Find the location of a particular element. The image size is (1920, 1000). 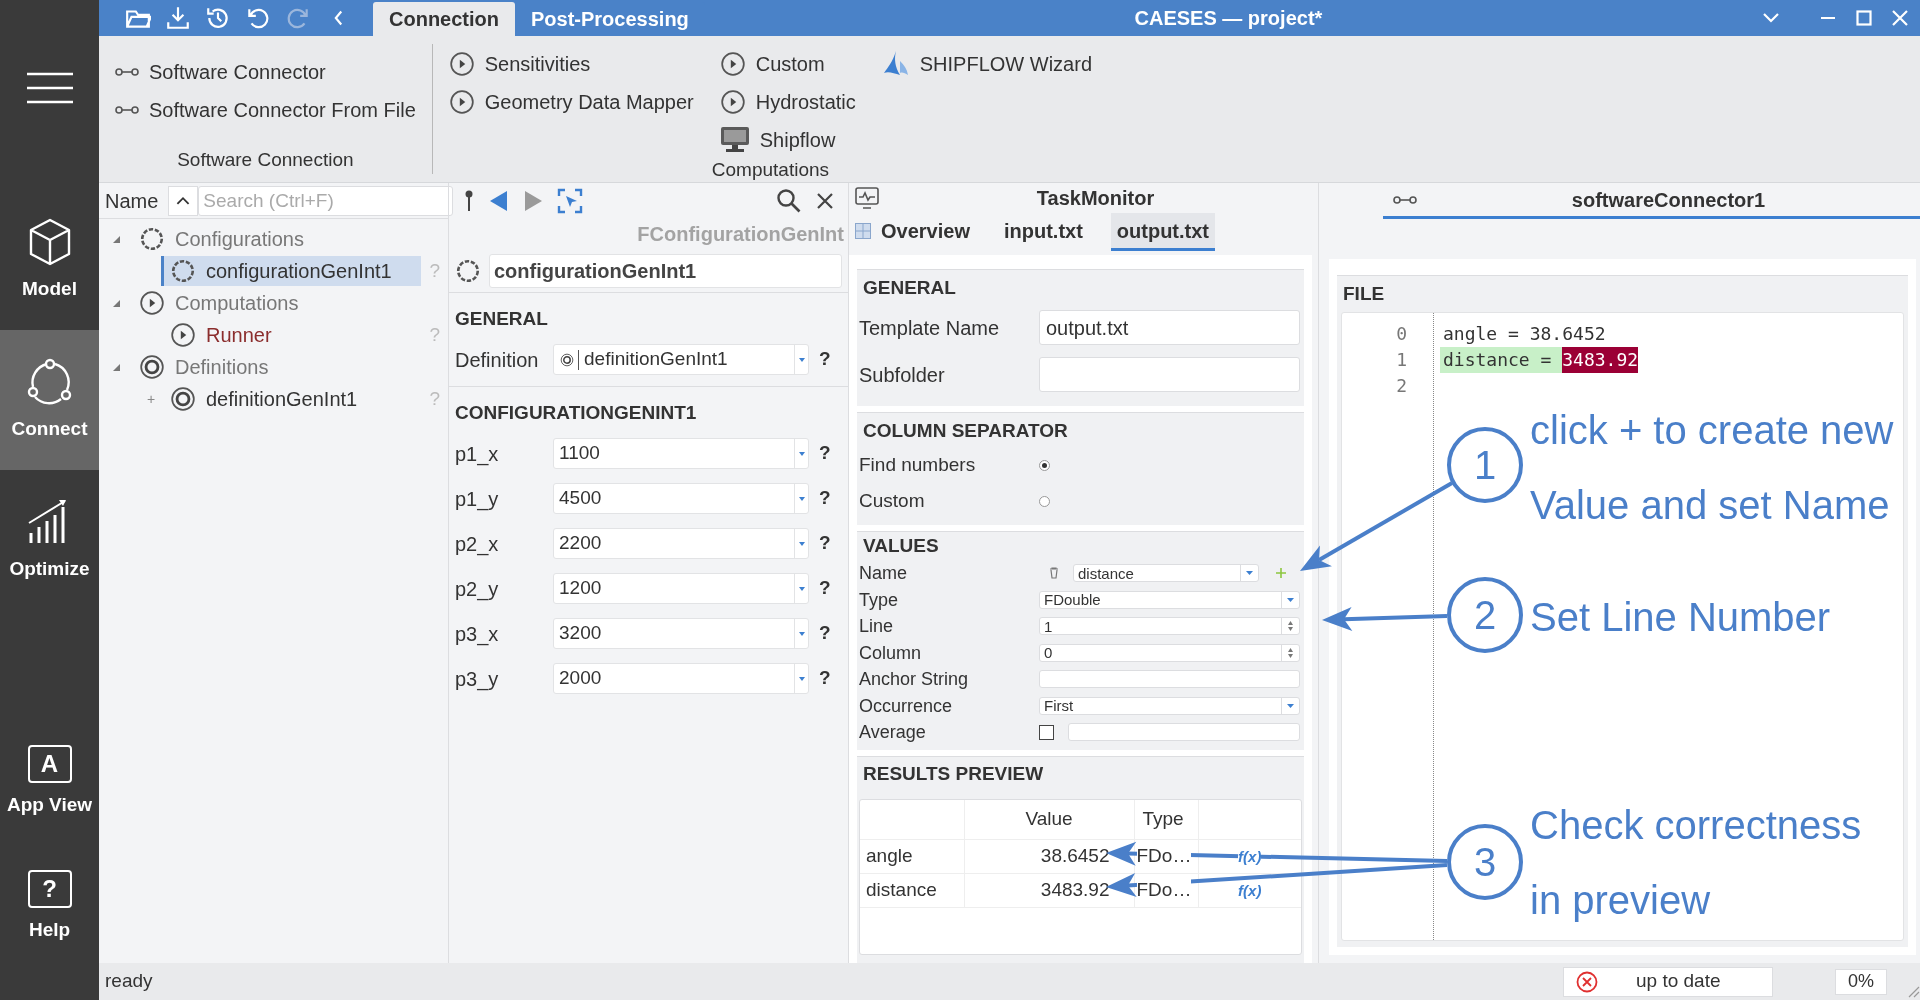

checkbox is located at coordinates (1046, 732).